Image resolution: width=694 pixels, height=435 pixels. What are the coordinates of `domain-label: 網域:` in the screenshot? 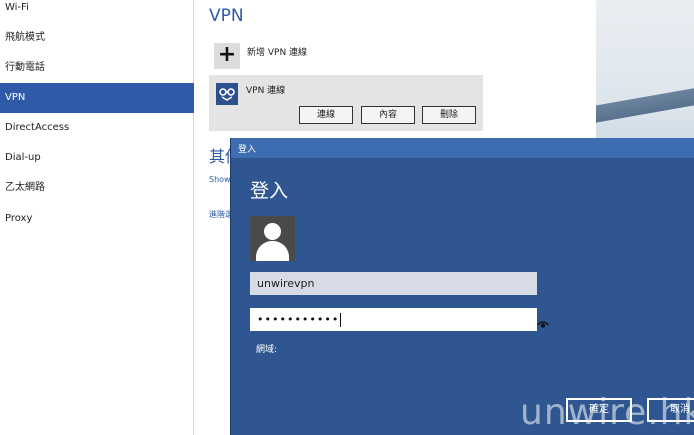 It's located at (267, 350).